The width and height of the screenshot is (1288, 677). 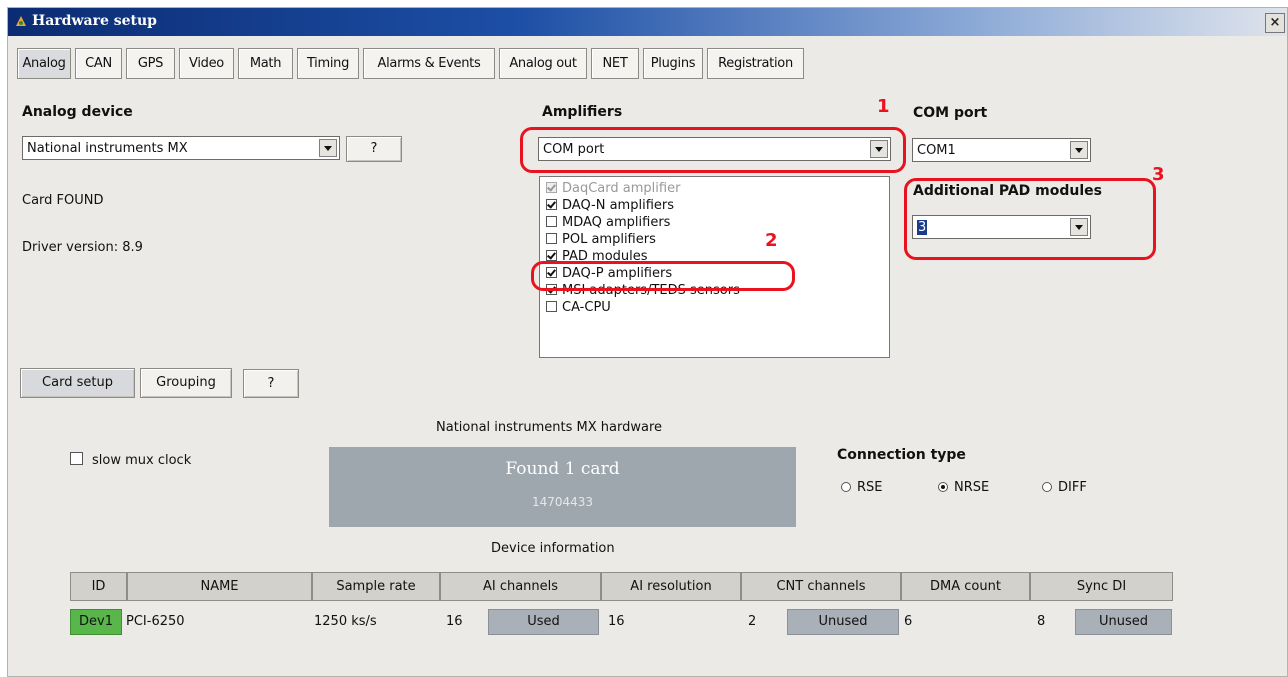 What do you see at coordinates (429, 63) in the screenshot?
I see `tab-alarms-events: Alarms & Events` at bounding box center [429, 63].